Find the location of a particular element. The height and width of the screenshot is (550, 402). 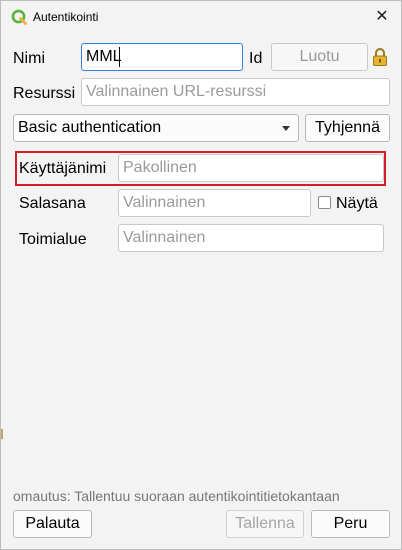

reset-button: Palauta is located at coordinates (52, 524).